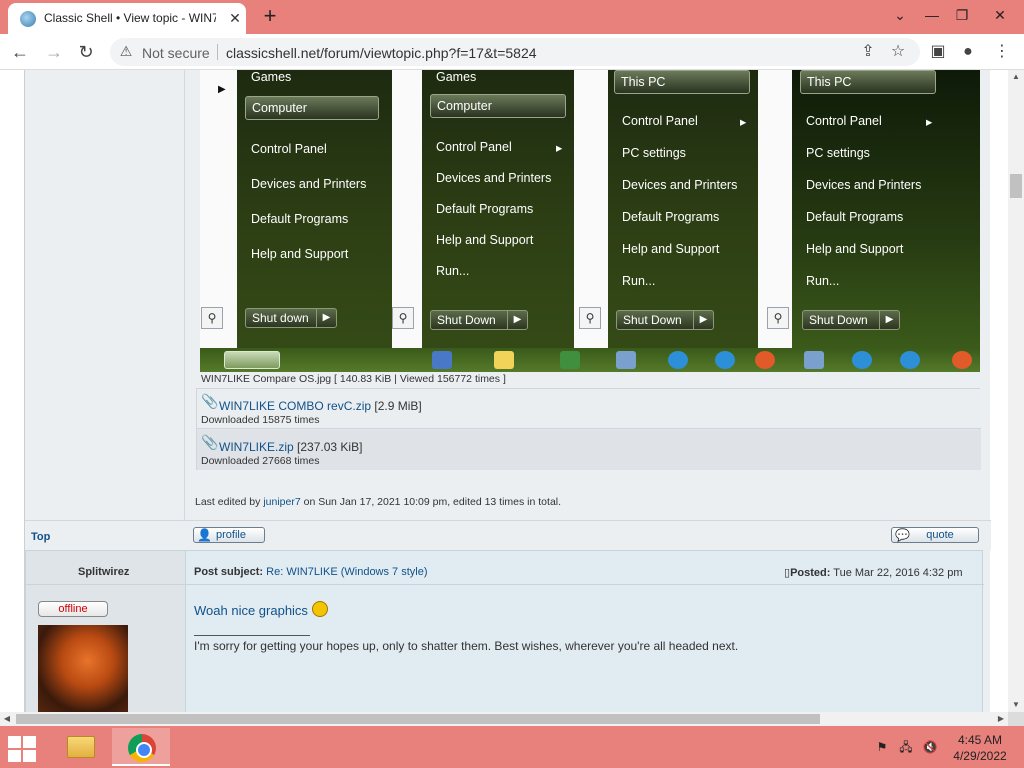 The height and width of the screenshot is (768, 1024). Describe the element at coordinates (1001, 719) in the screenshot. I see `scroll-right-arrow-icon: ▶` at that location.